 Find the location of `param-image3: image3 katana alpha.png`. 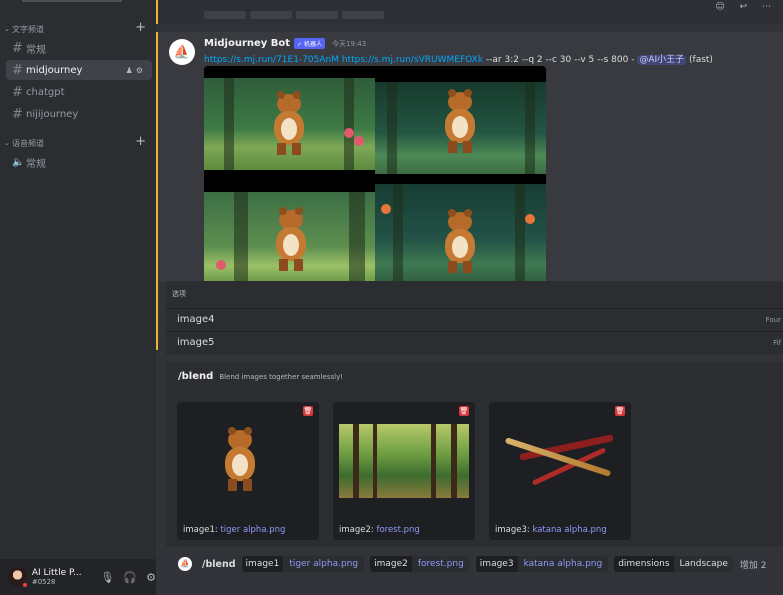

param-image3: image3 katana alpha.png is located at coordinates (542, 564).